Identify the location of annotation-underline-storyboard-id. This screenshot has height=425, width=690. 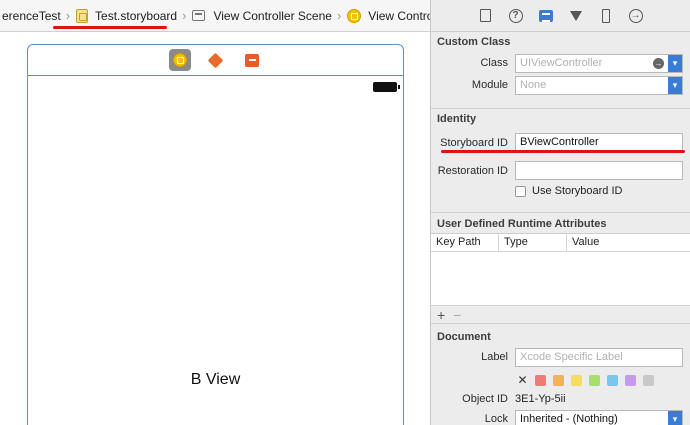
(563, 151).